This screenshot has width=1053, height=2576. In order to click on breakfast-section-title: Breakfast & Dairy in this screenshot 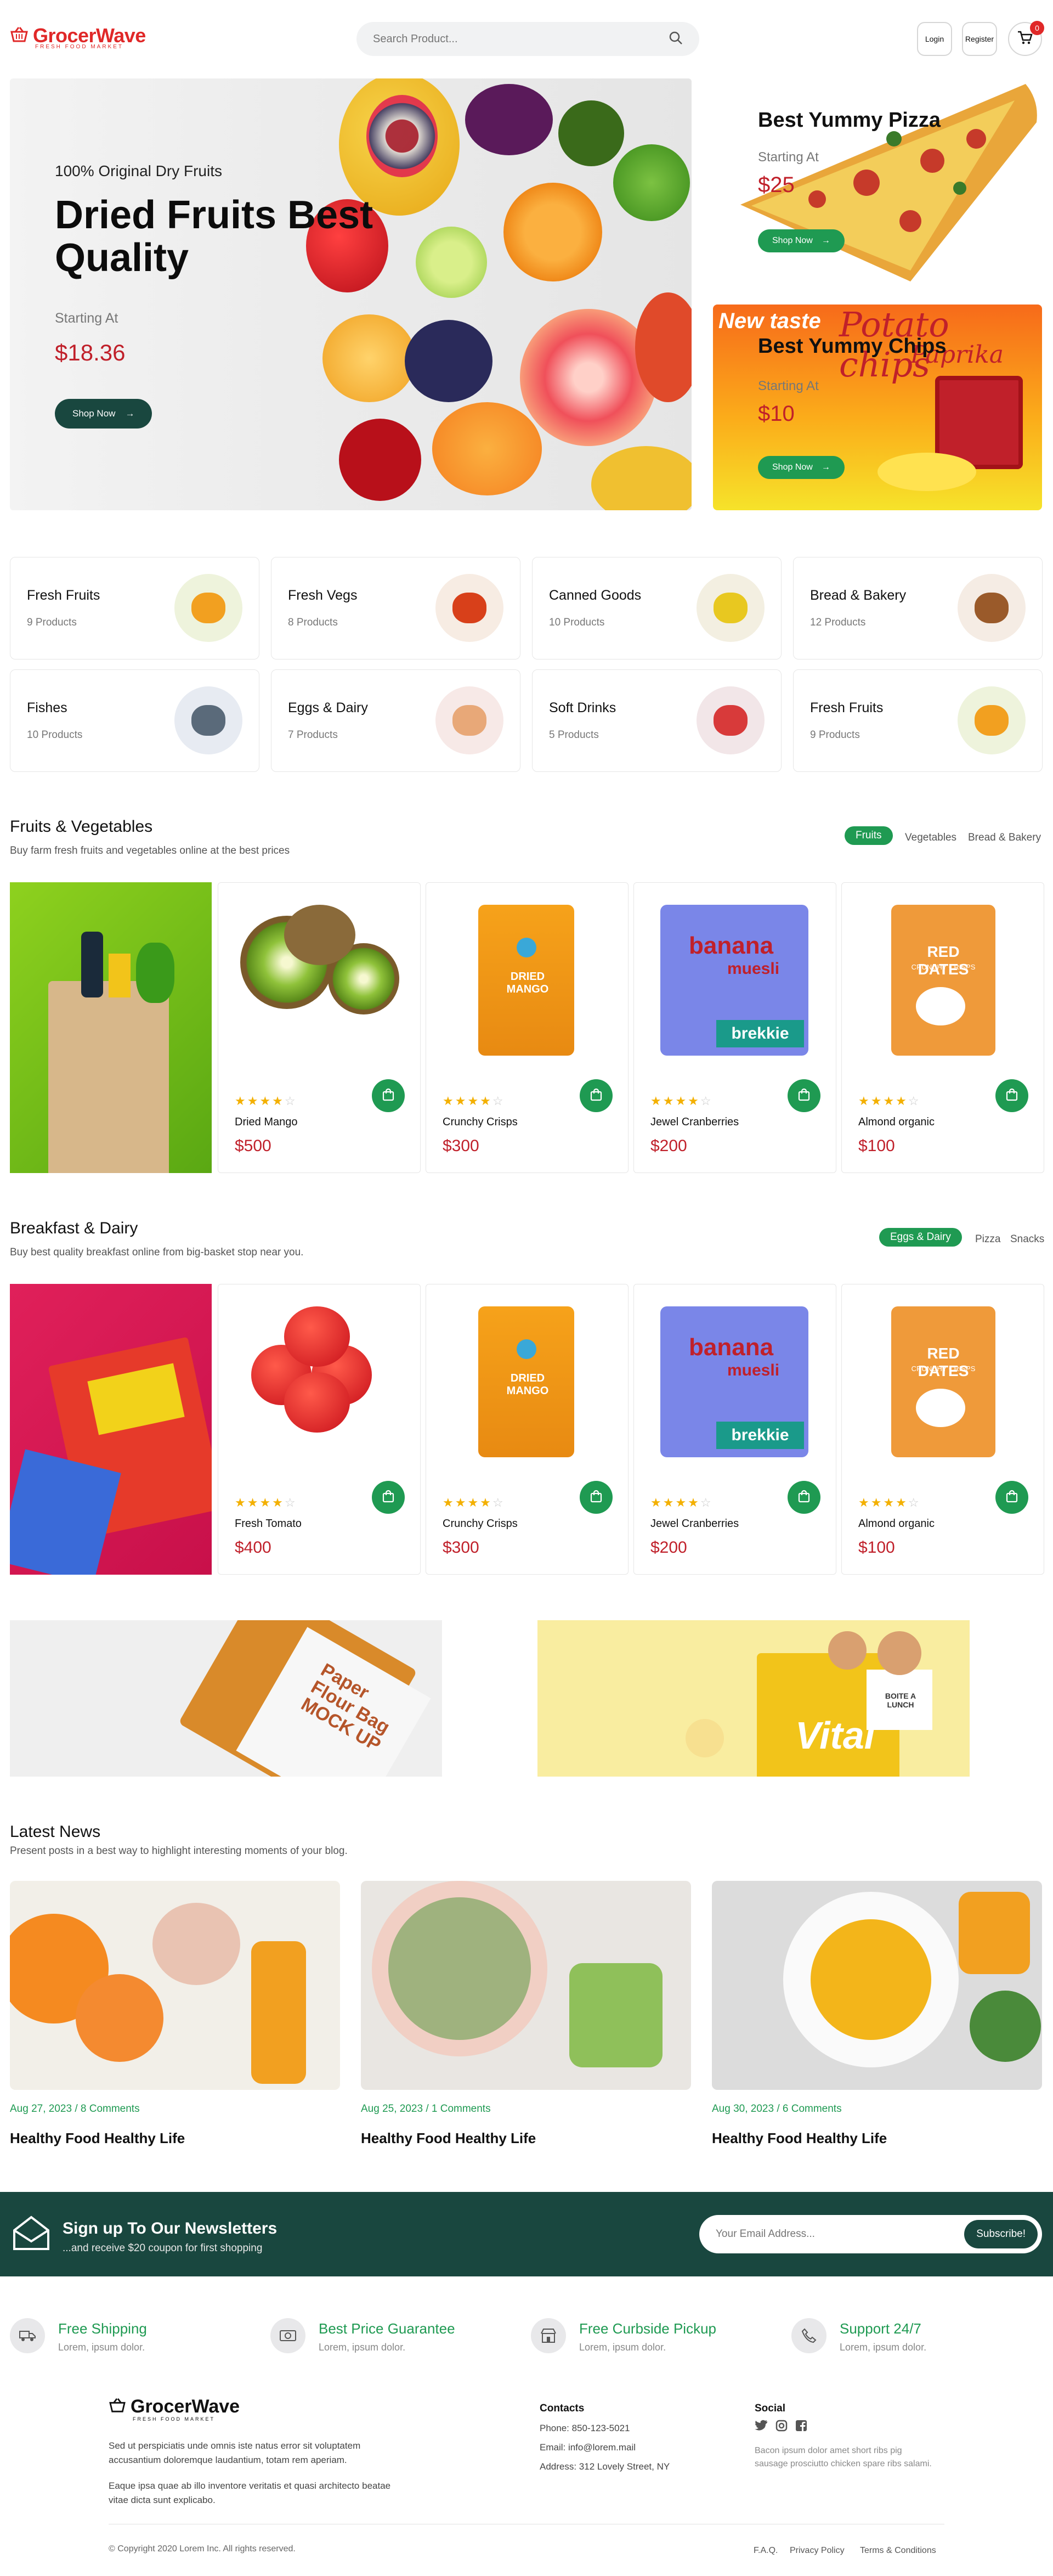, I will do `click(74, 1228)`.